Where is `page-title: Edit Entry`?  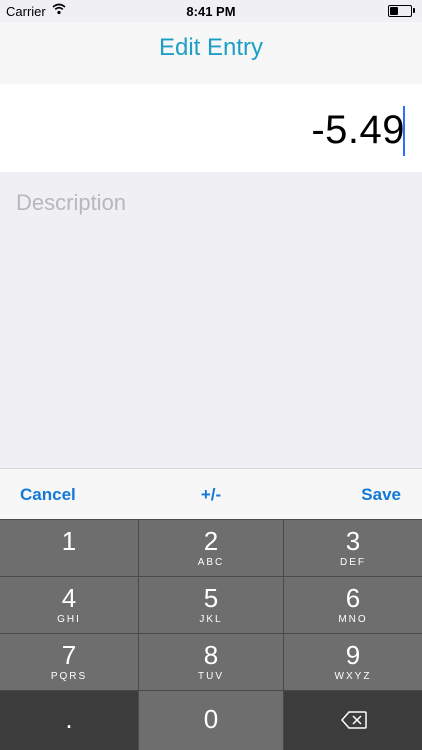
page-title: Edit Entry is located at coordinates (211, 47).